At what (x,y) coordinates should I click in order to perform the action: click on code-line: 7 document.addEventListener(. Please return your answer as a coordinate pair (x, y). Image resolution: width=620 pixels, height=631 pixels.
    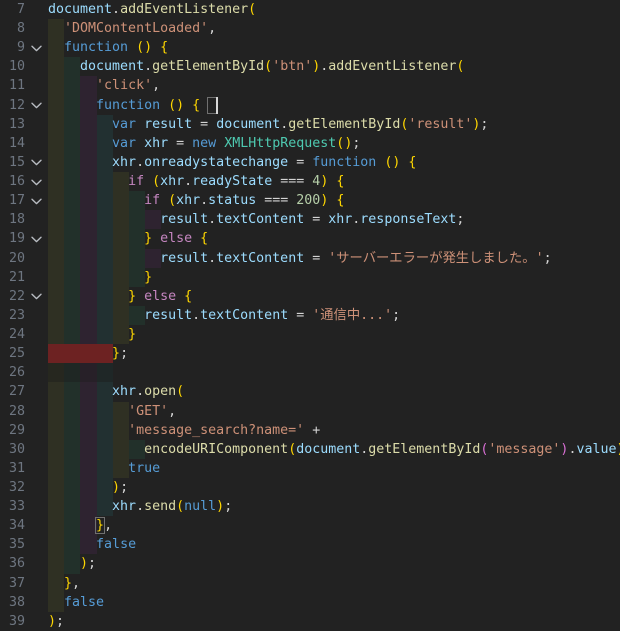
    Looking at the image, I should click on (310, 10).